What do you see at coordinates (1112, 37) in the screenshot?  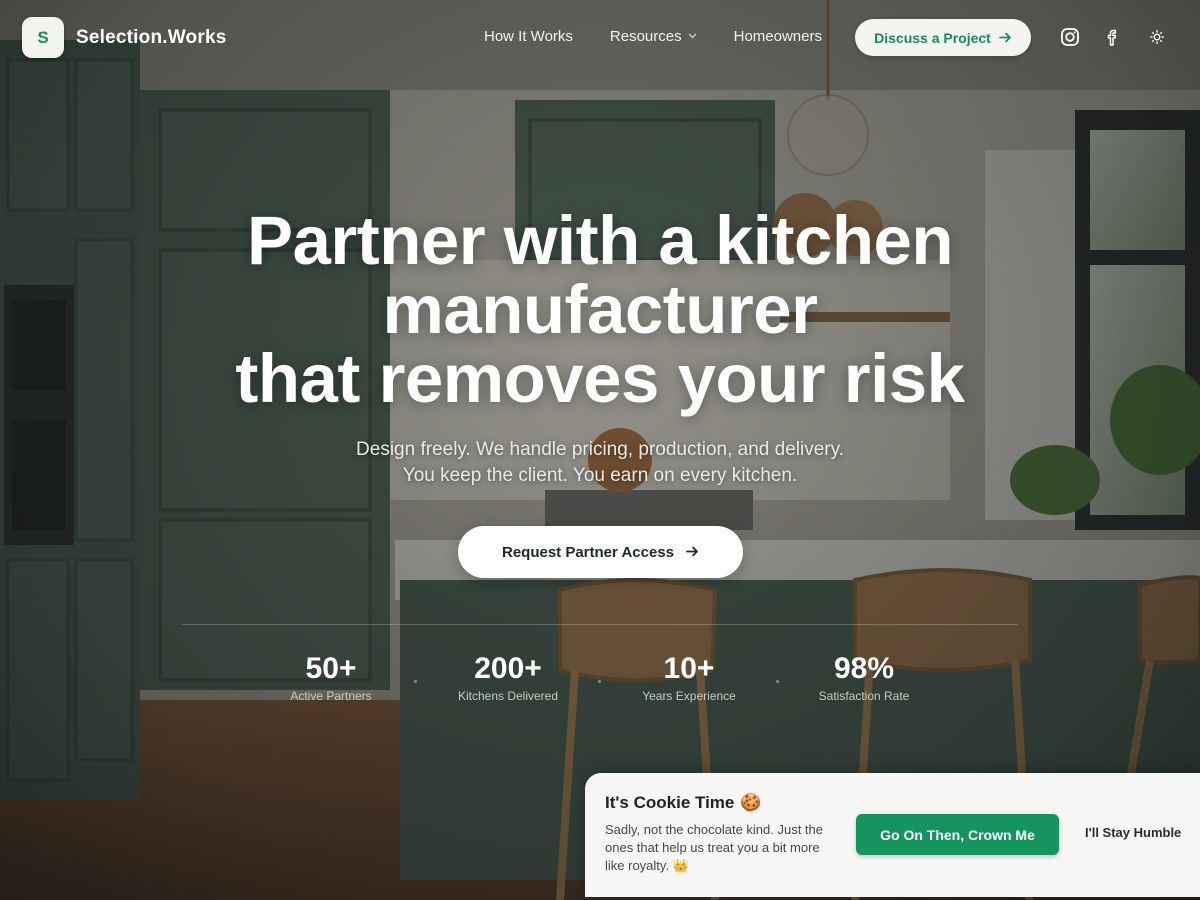 I see `facebook-icon` at bounding box center [1112, 37].